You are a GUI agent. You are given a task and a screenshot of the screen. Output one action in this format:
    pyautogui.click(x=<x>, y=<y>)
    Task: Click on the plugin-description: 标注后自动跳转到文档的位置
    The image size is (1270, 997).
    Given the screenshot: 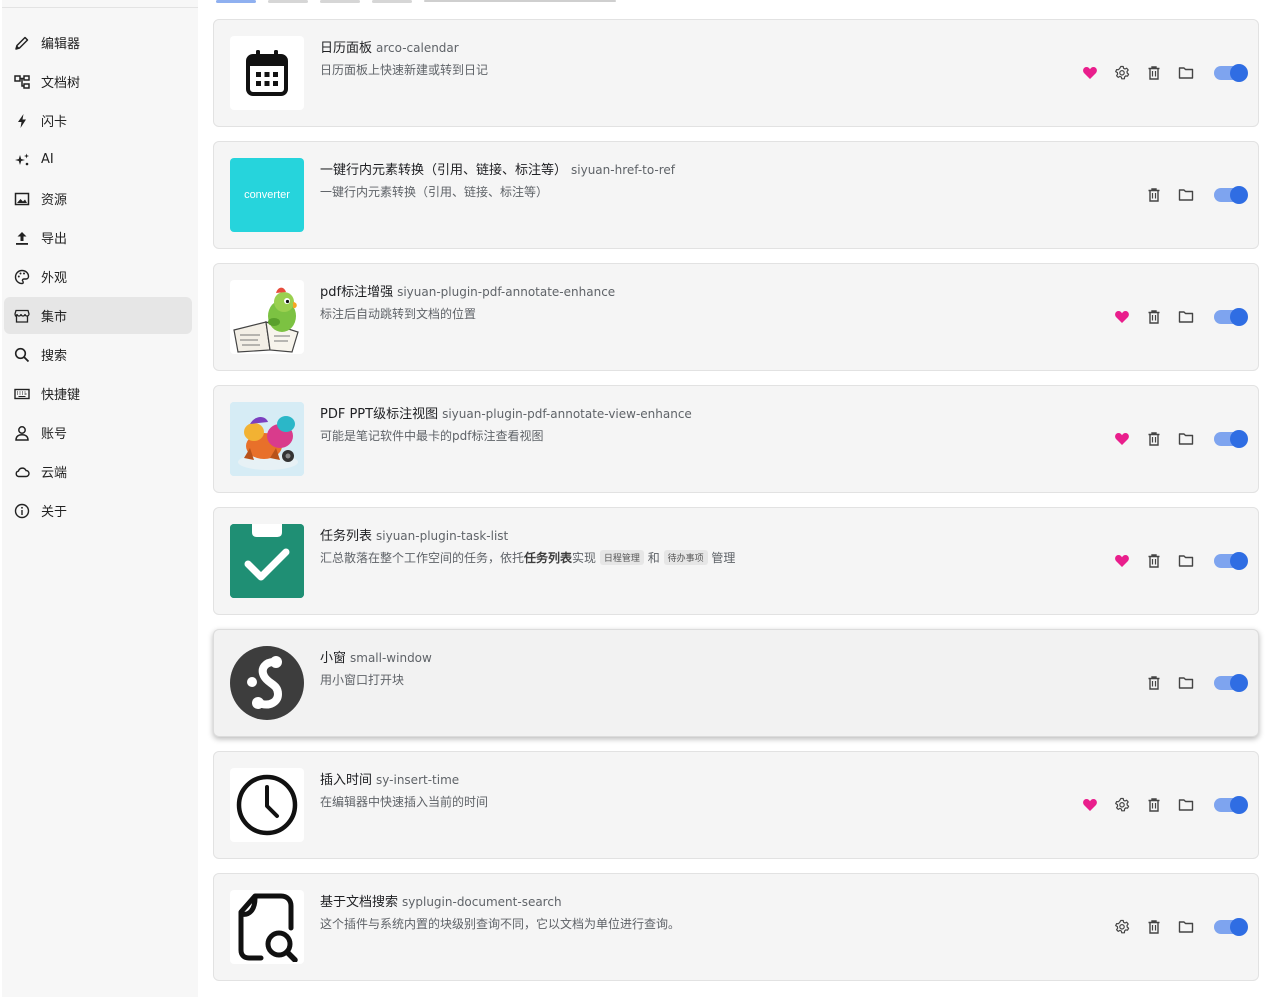 What is the action you would take?
    pyautogui.click(x=398, y=314)
    